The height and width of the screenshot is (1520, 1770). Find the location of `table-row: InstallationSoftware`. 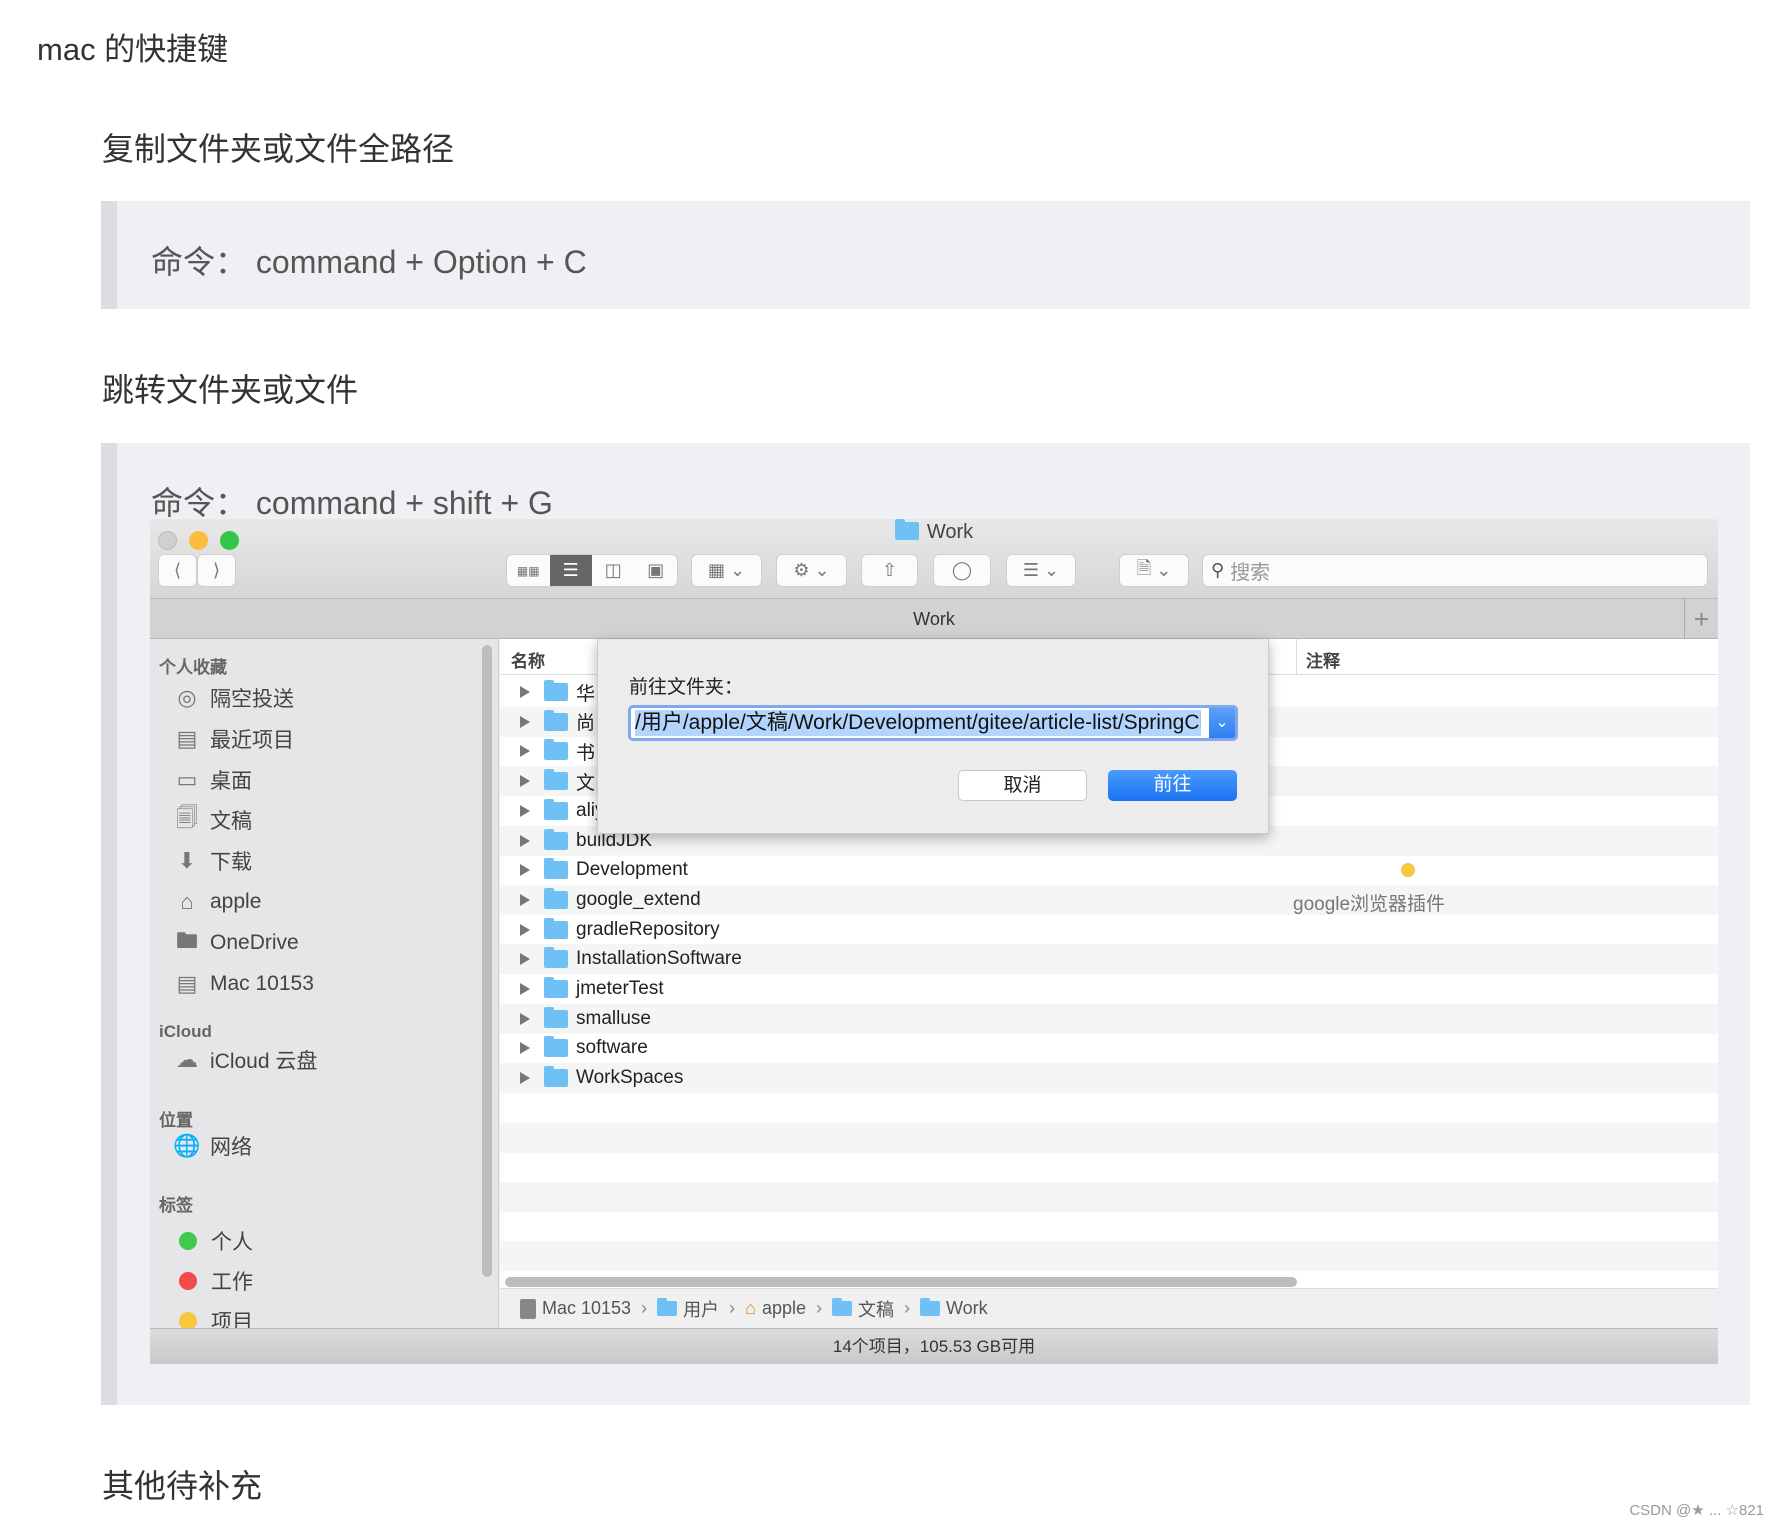

table-row: InstallationSoftware is located at coordinates (1109, 959).